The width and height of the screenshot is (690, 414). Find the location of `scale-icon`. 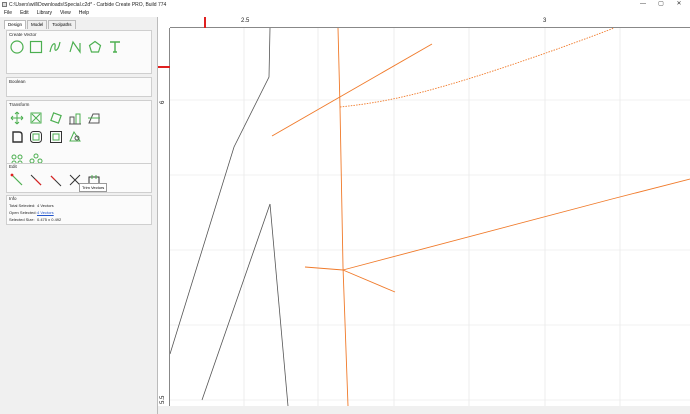

scale-icon is located at coordinates (35, 117).